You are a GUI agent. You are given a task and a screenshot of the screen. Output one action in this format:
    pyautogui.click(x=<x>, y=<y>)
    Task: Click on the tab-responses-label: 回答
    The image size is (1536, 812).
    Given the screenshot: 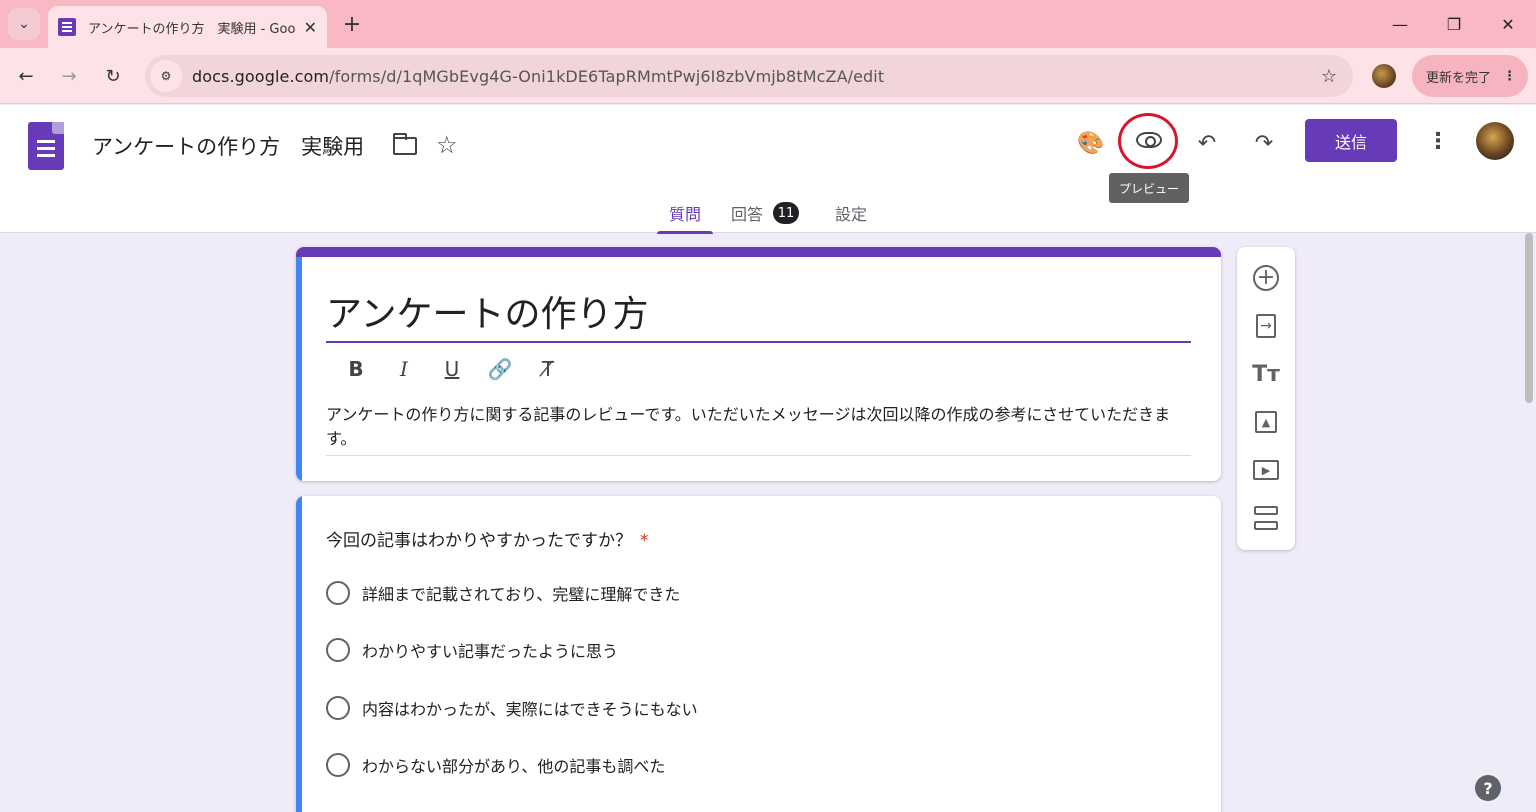 What is the action you would take?
    pyautogui.click(x=747, y=214)
    